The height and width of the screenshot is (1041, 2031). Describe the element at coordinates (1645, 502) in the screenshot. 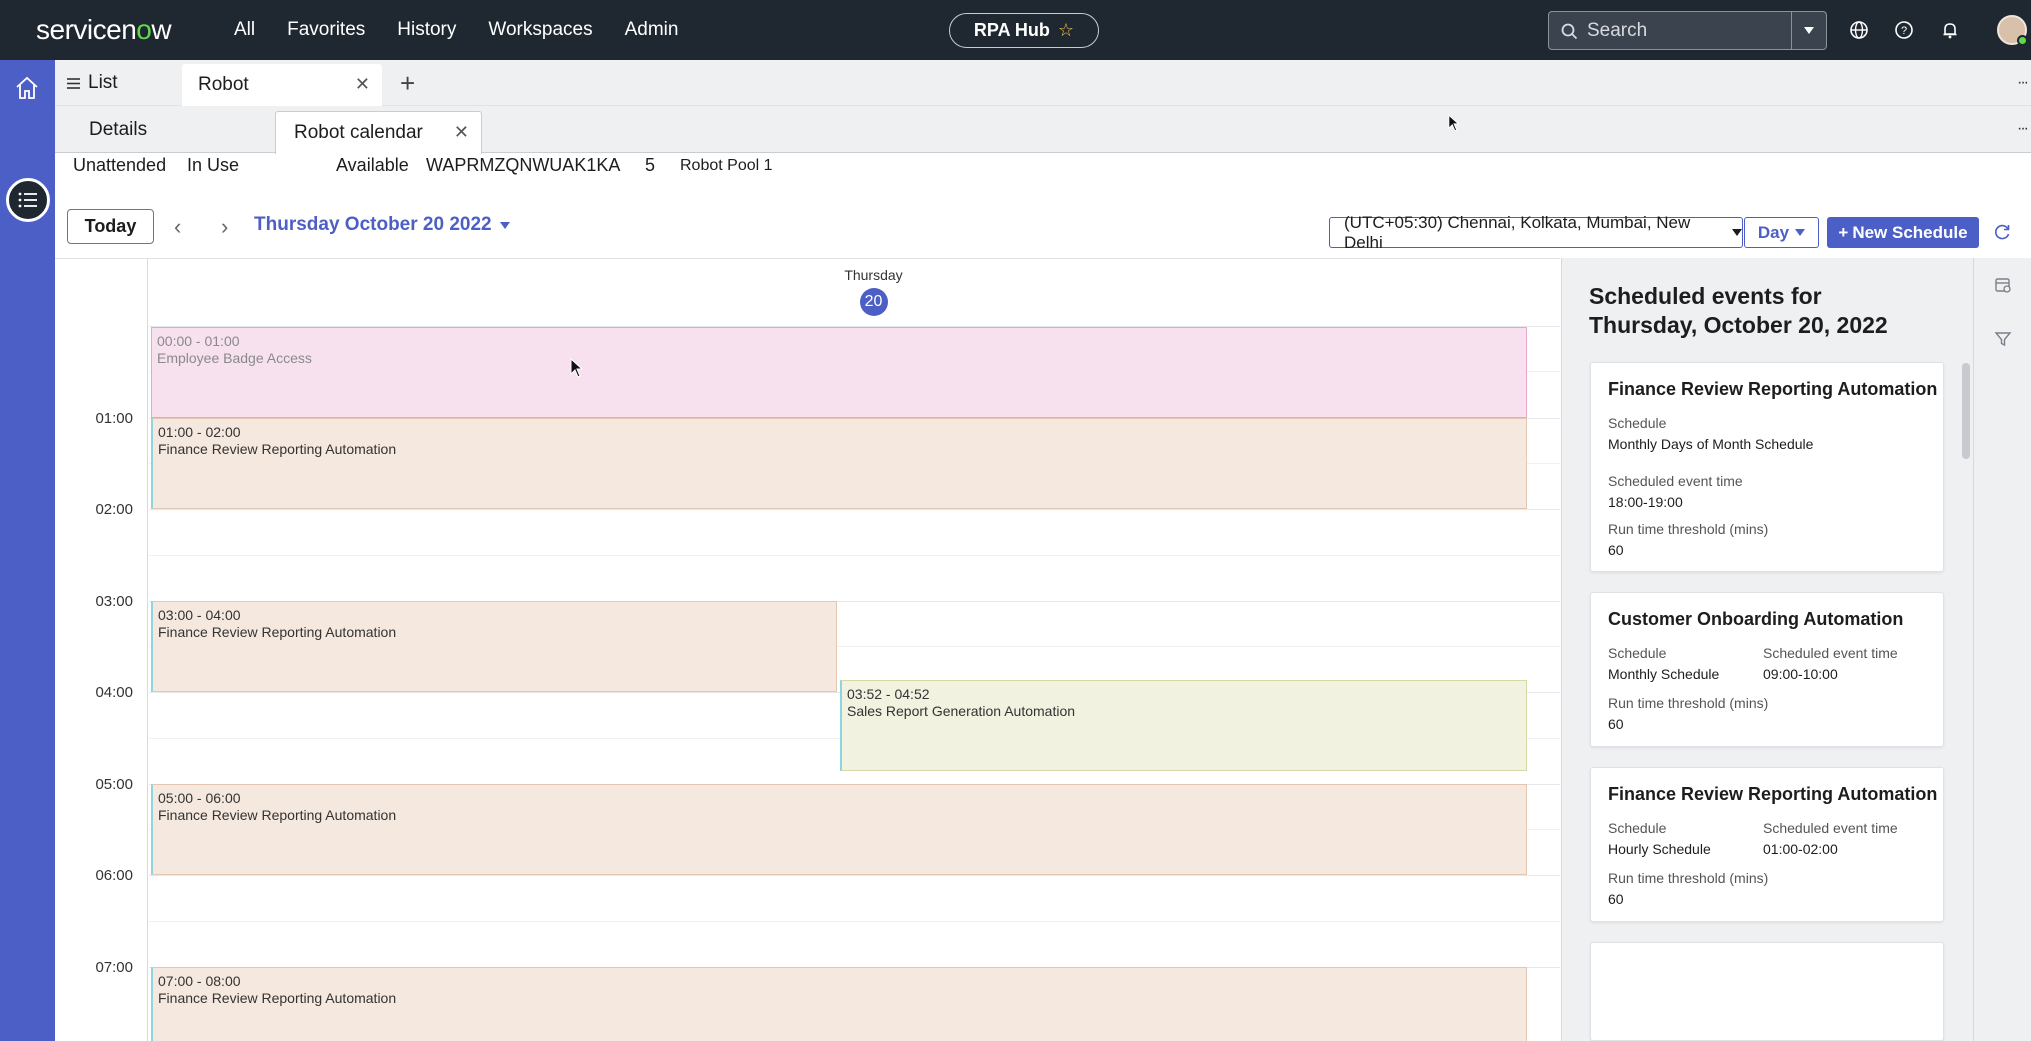

I see `time-value: 18:00-19:00` at that location.